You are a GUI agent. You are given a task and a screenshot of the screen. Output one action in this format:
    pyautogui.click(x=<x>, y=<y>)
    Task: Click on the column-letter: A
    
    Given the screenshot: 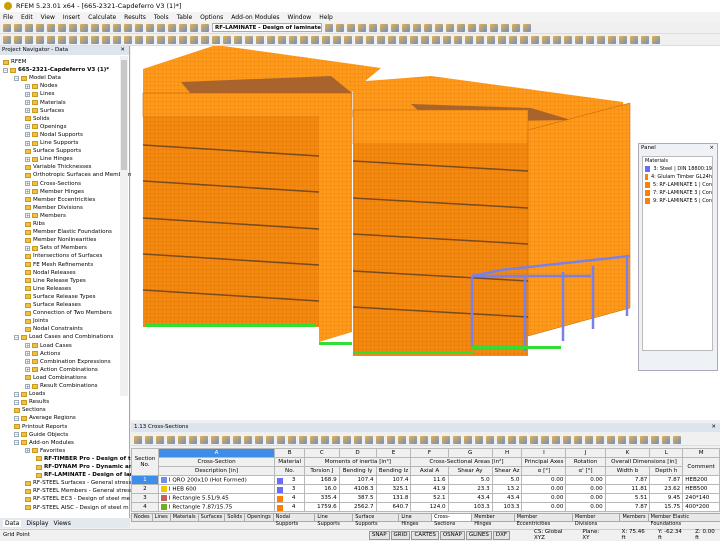 What is the action you would take?
    pyautogui.click(x=216, y=453)
    